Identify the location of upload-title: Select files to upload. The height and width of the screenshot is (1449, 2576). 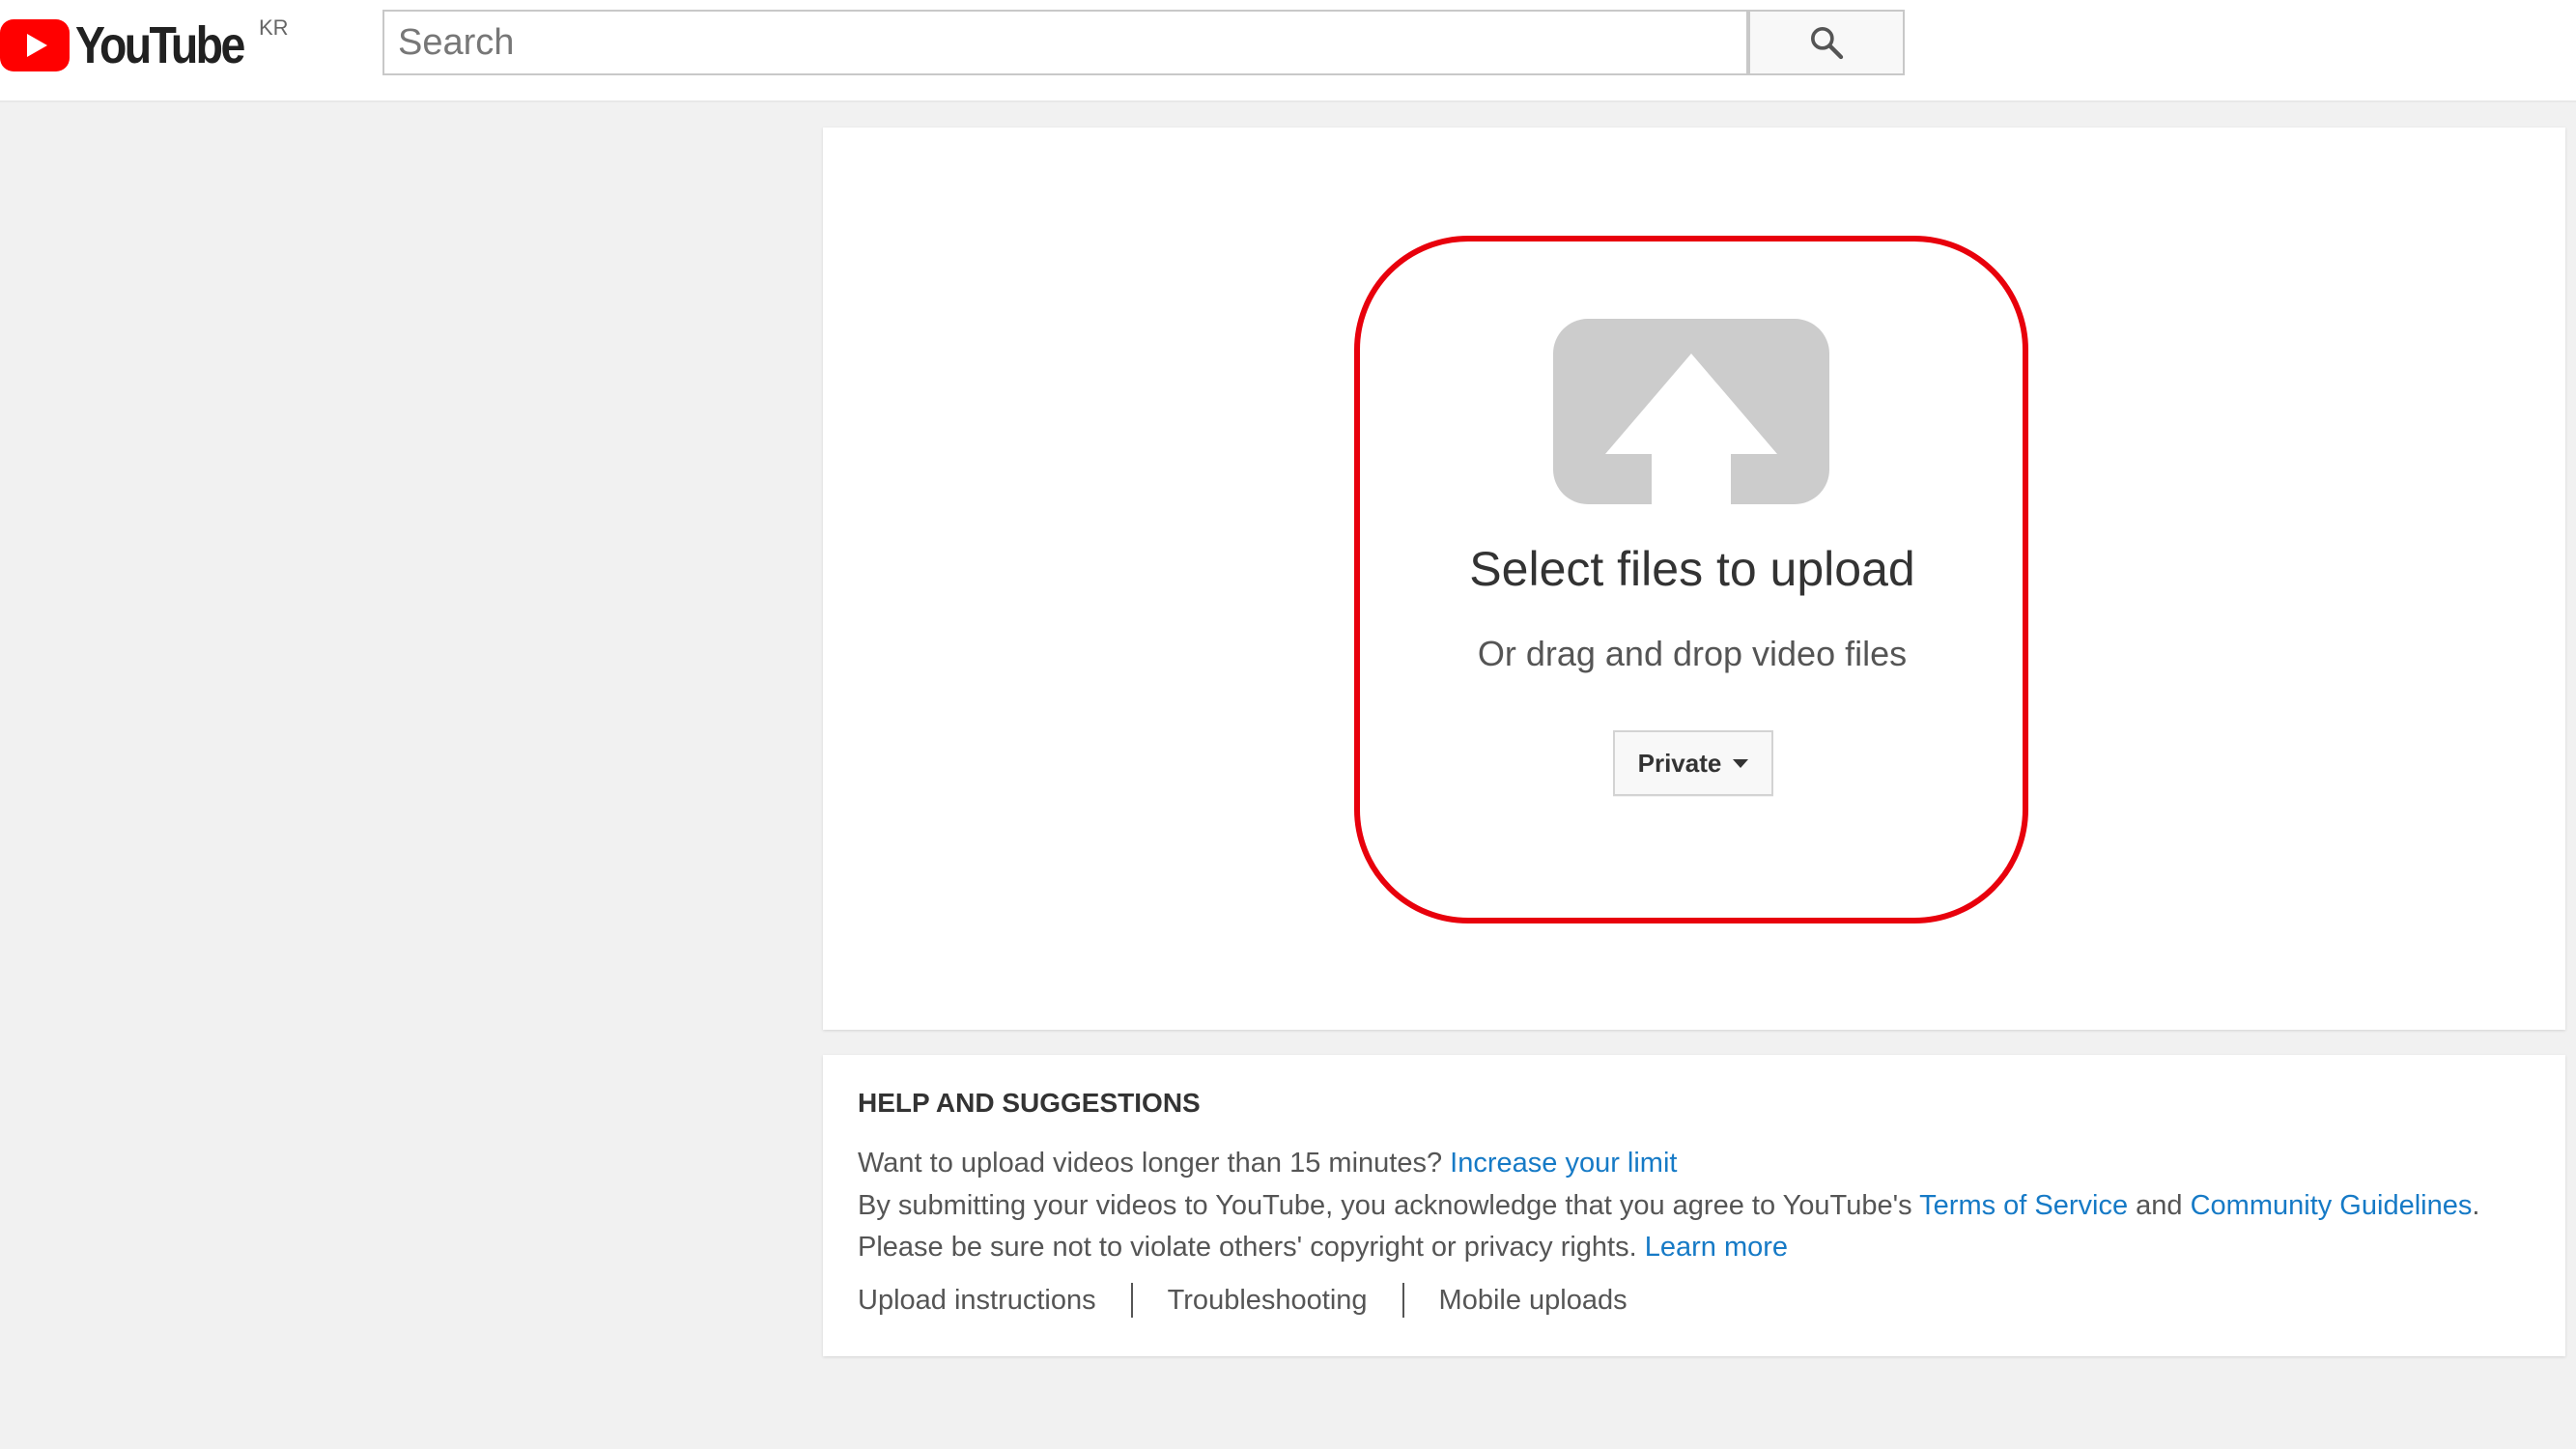
(1692, 569).